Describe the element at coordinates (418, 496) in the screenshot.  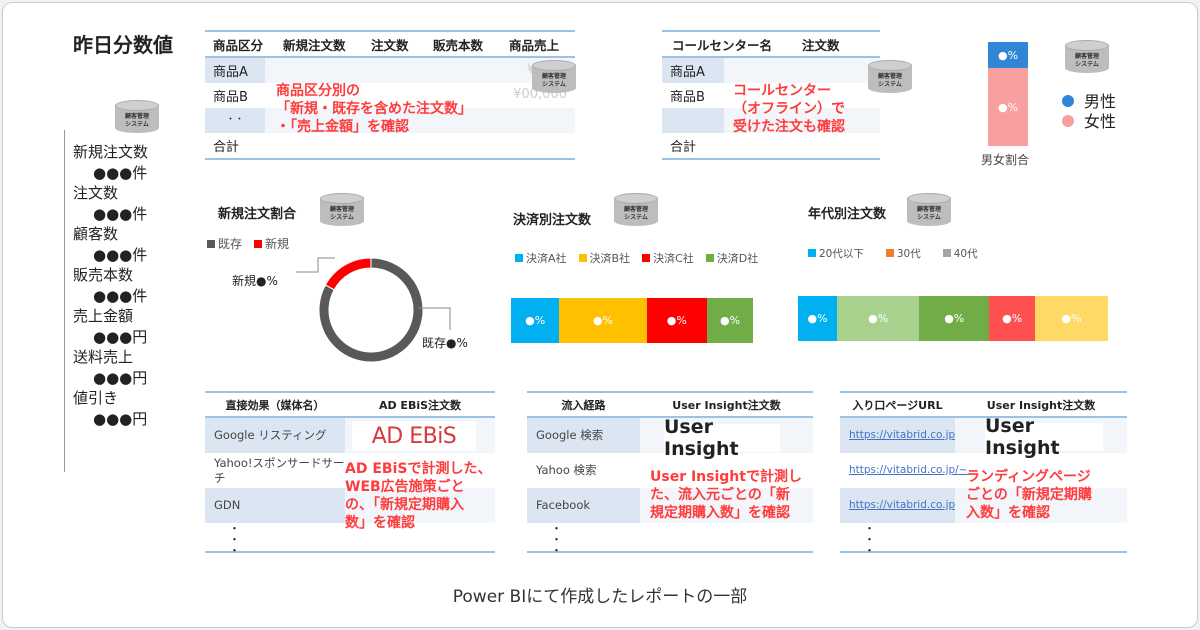
I see `adebis-note: AD EBiSで計測した、 WEB広告施策ごと の、「新規定期購入 数」を確認` at that location.